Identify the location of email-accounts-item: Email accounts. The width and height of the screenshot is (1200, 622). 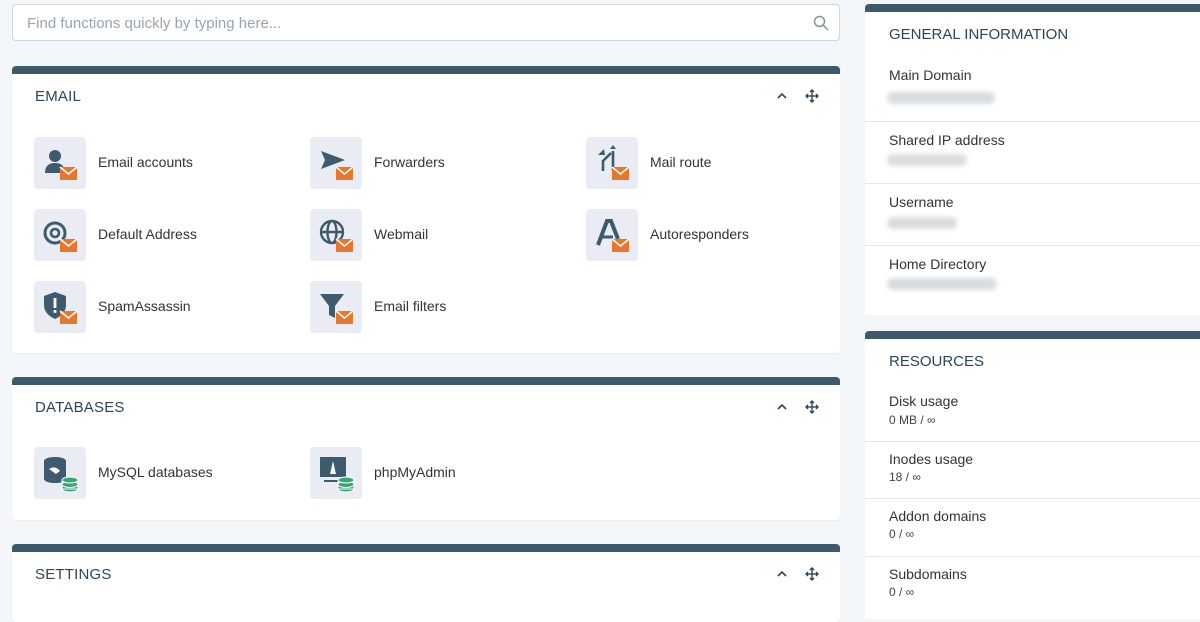
(164, 163).